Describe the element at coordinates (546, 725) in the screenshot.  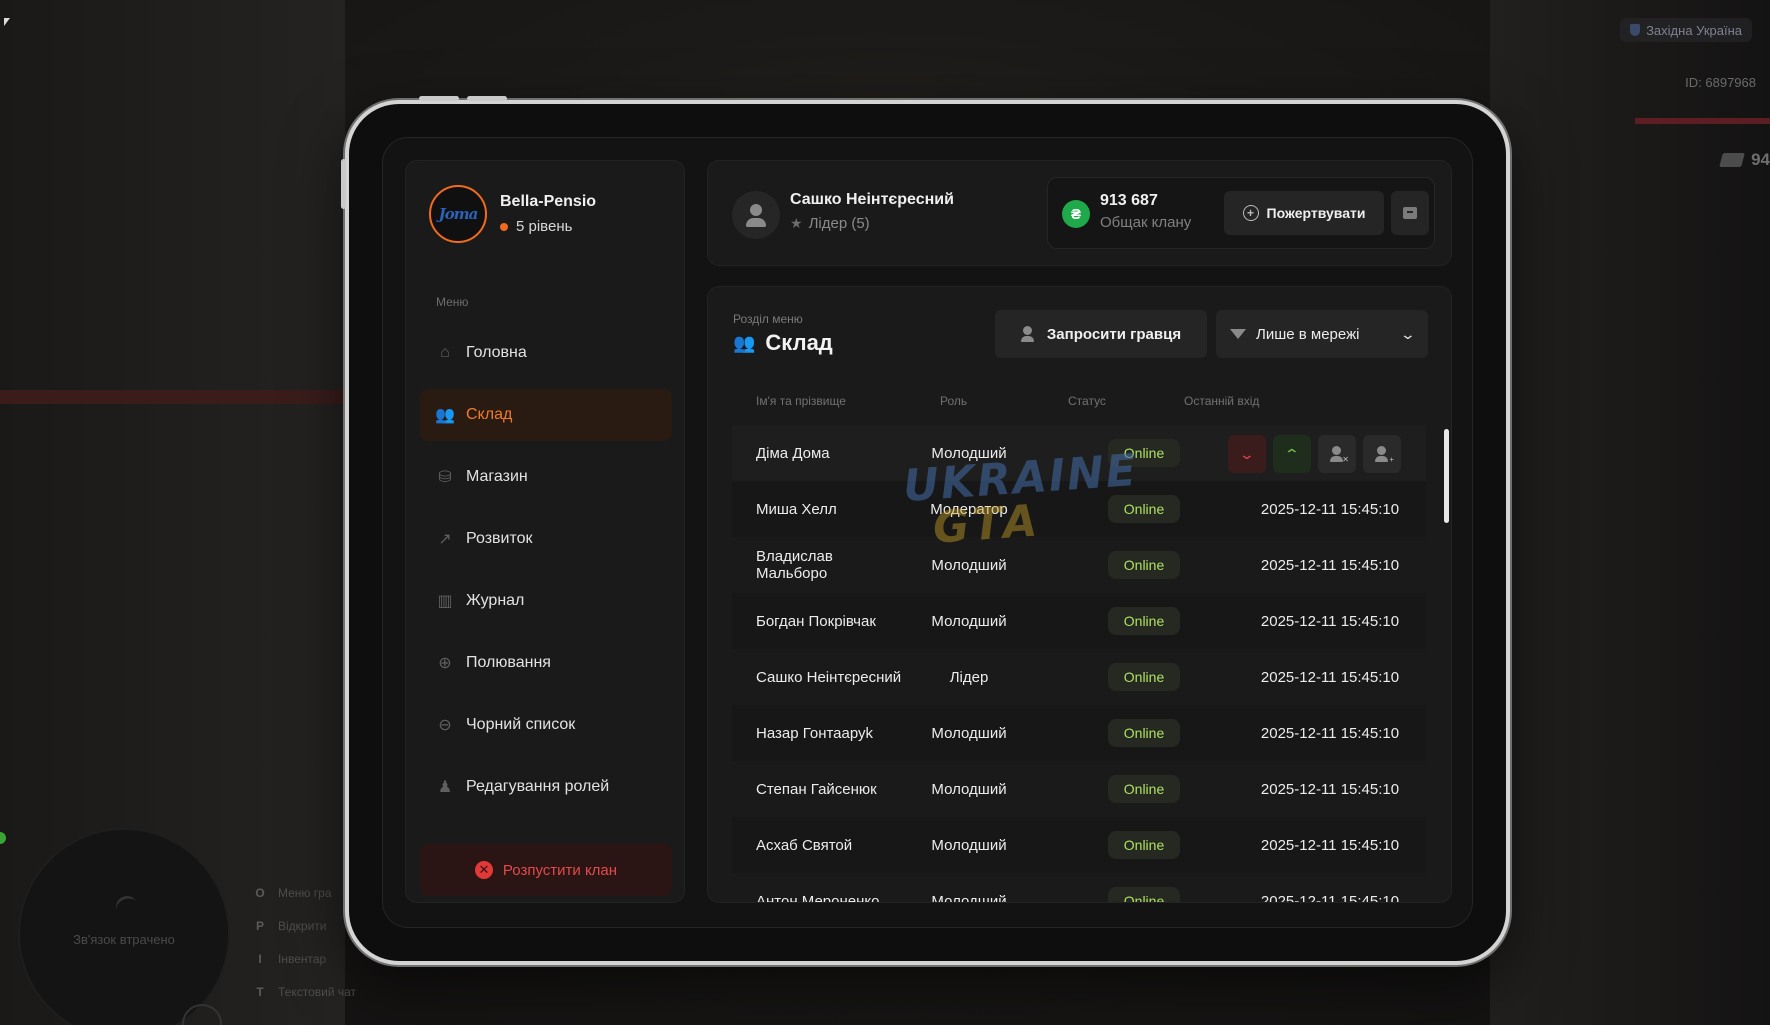
I see `sidebar-item-blacklist: ⊖ Чорний список` at that location.